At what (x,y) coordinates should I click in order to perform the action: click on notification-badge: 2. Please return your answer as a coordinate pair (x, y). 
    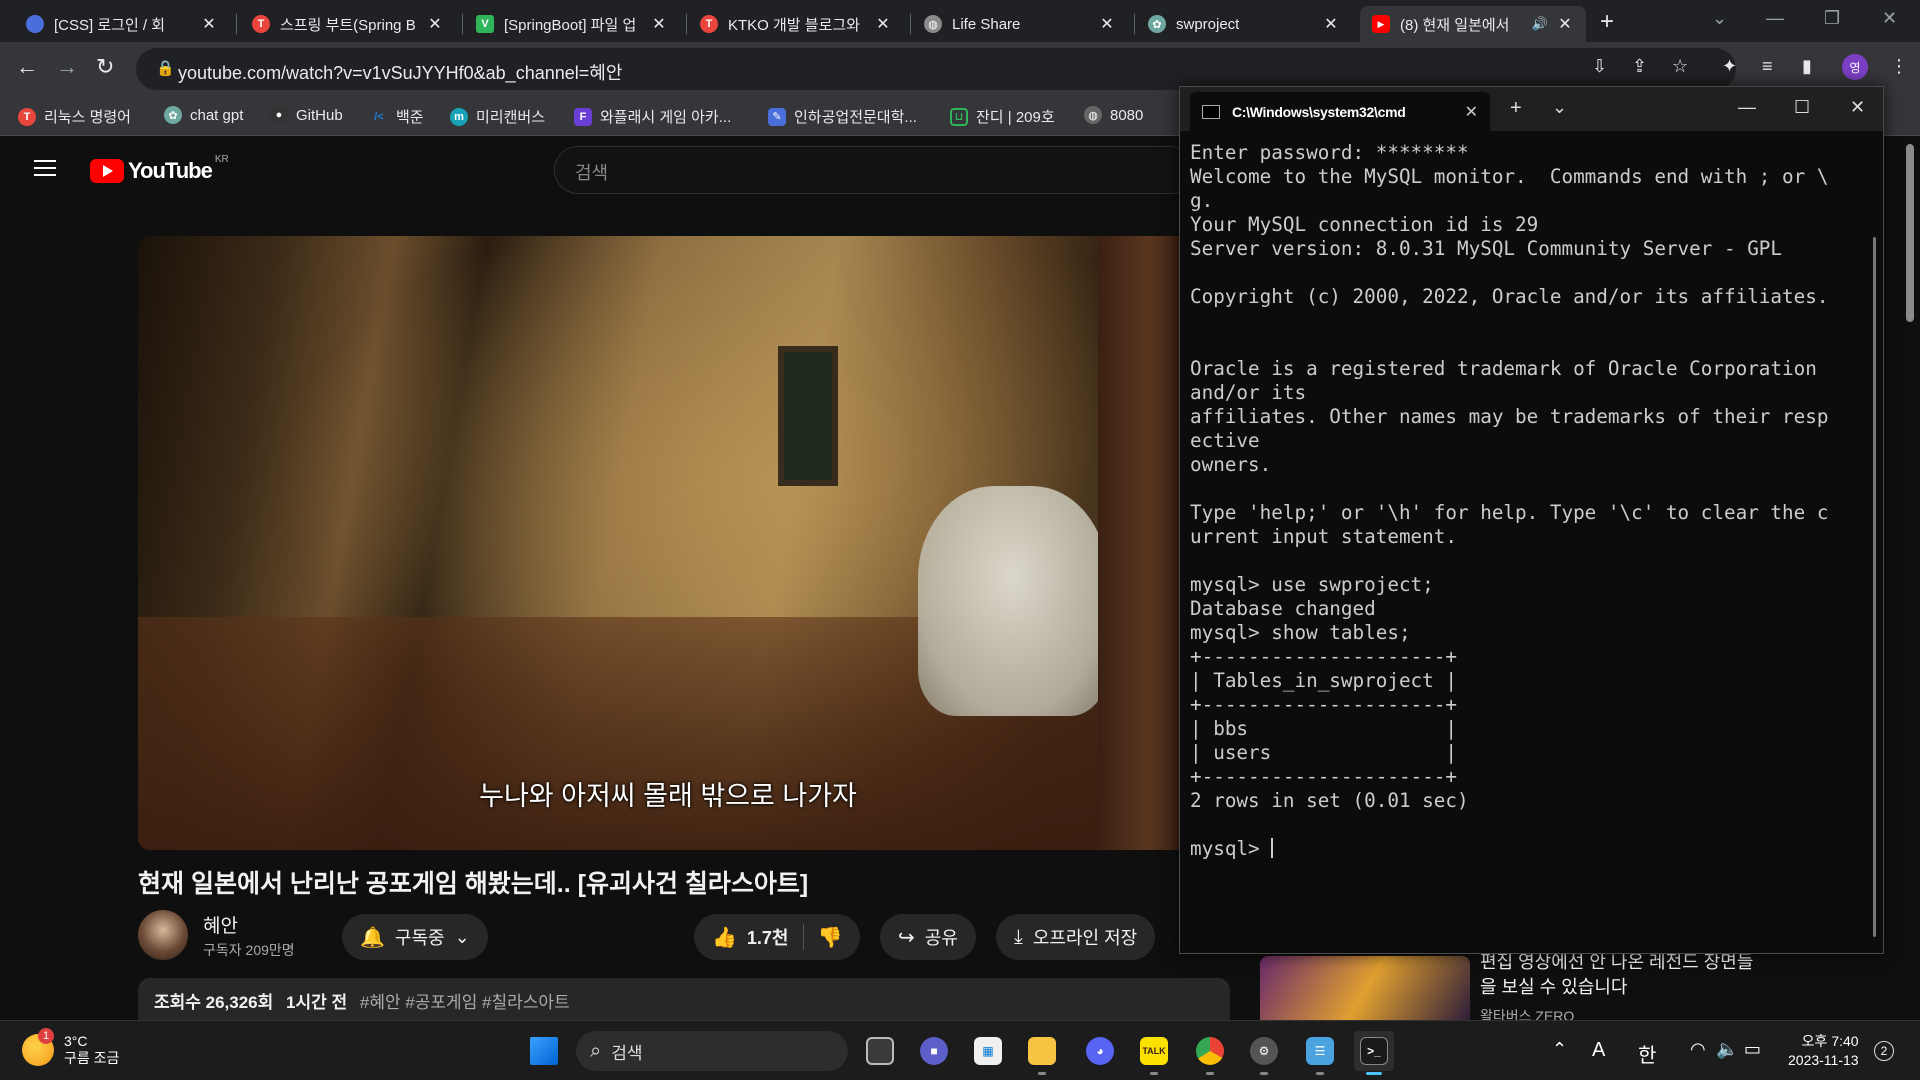
    Looking at the image, I should click on (1884, 1051).